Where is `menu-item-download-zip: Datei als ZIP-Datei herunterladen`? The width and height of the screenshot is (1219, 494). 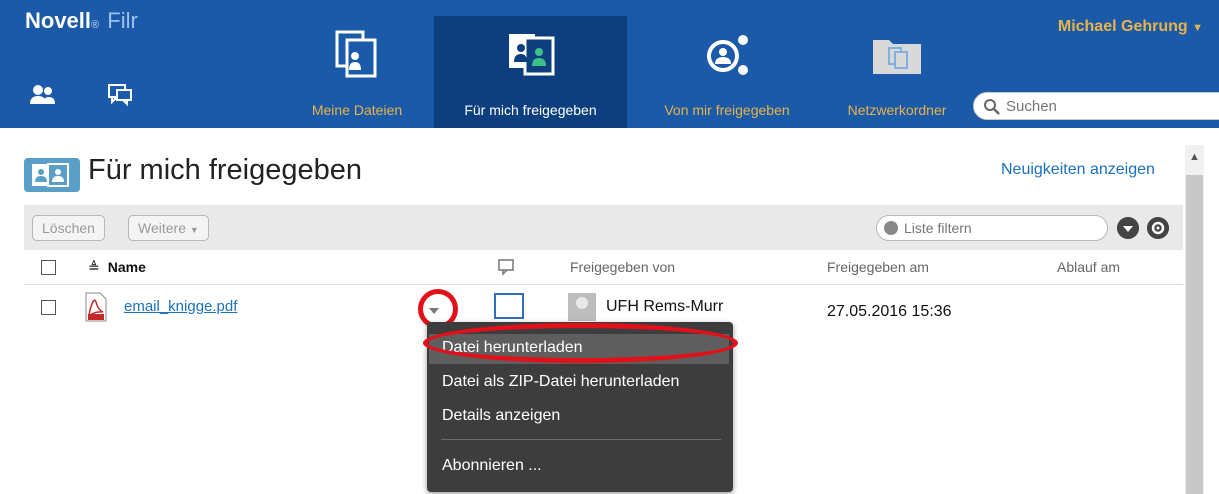
menu-item-download-zip: Datei als ZIP-Datei herunterladen is located at coordinates (560, 382).